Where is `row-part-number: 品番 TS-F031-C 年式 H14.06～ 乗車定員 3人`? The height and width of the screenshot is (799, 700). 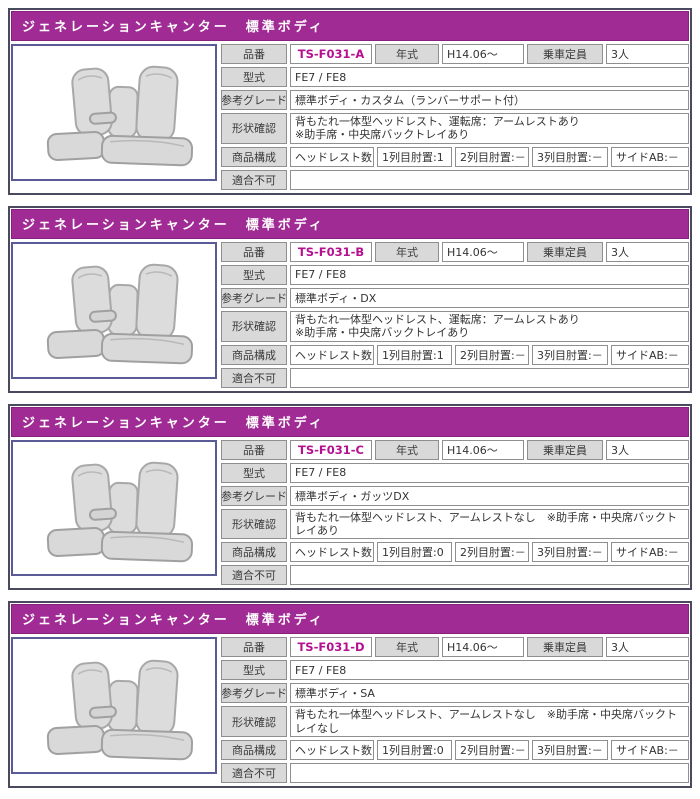
row-part-number: 品番 TS-F031-C 年式 H14.06～ 乗車定員 3人 is located at coordinates (455, 449).